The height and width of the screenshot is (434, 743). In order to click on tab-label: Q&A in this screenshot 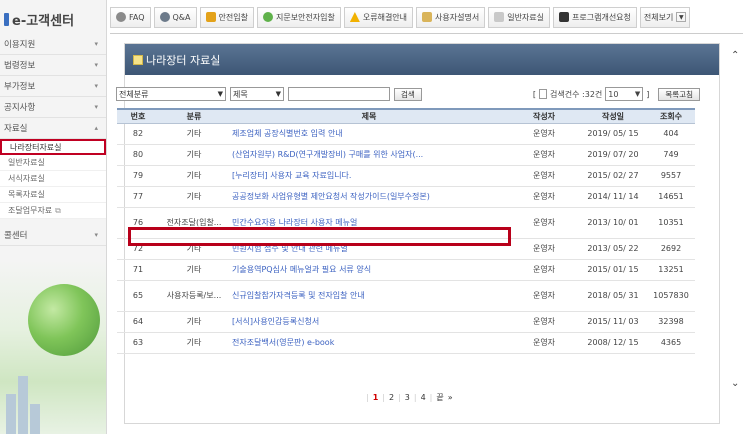, I will do `click(181, 17)`.